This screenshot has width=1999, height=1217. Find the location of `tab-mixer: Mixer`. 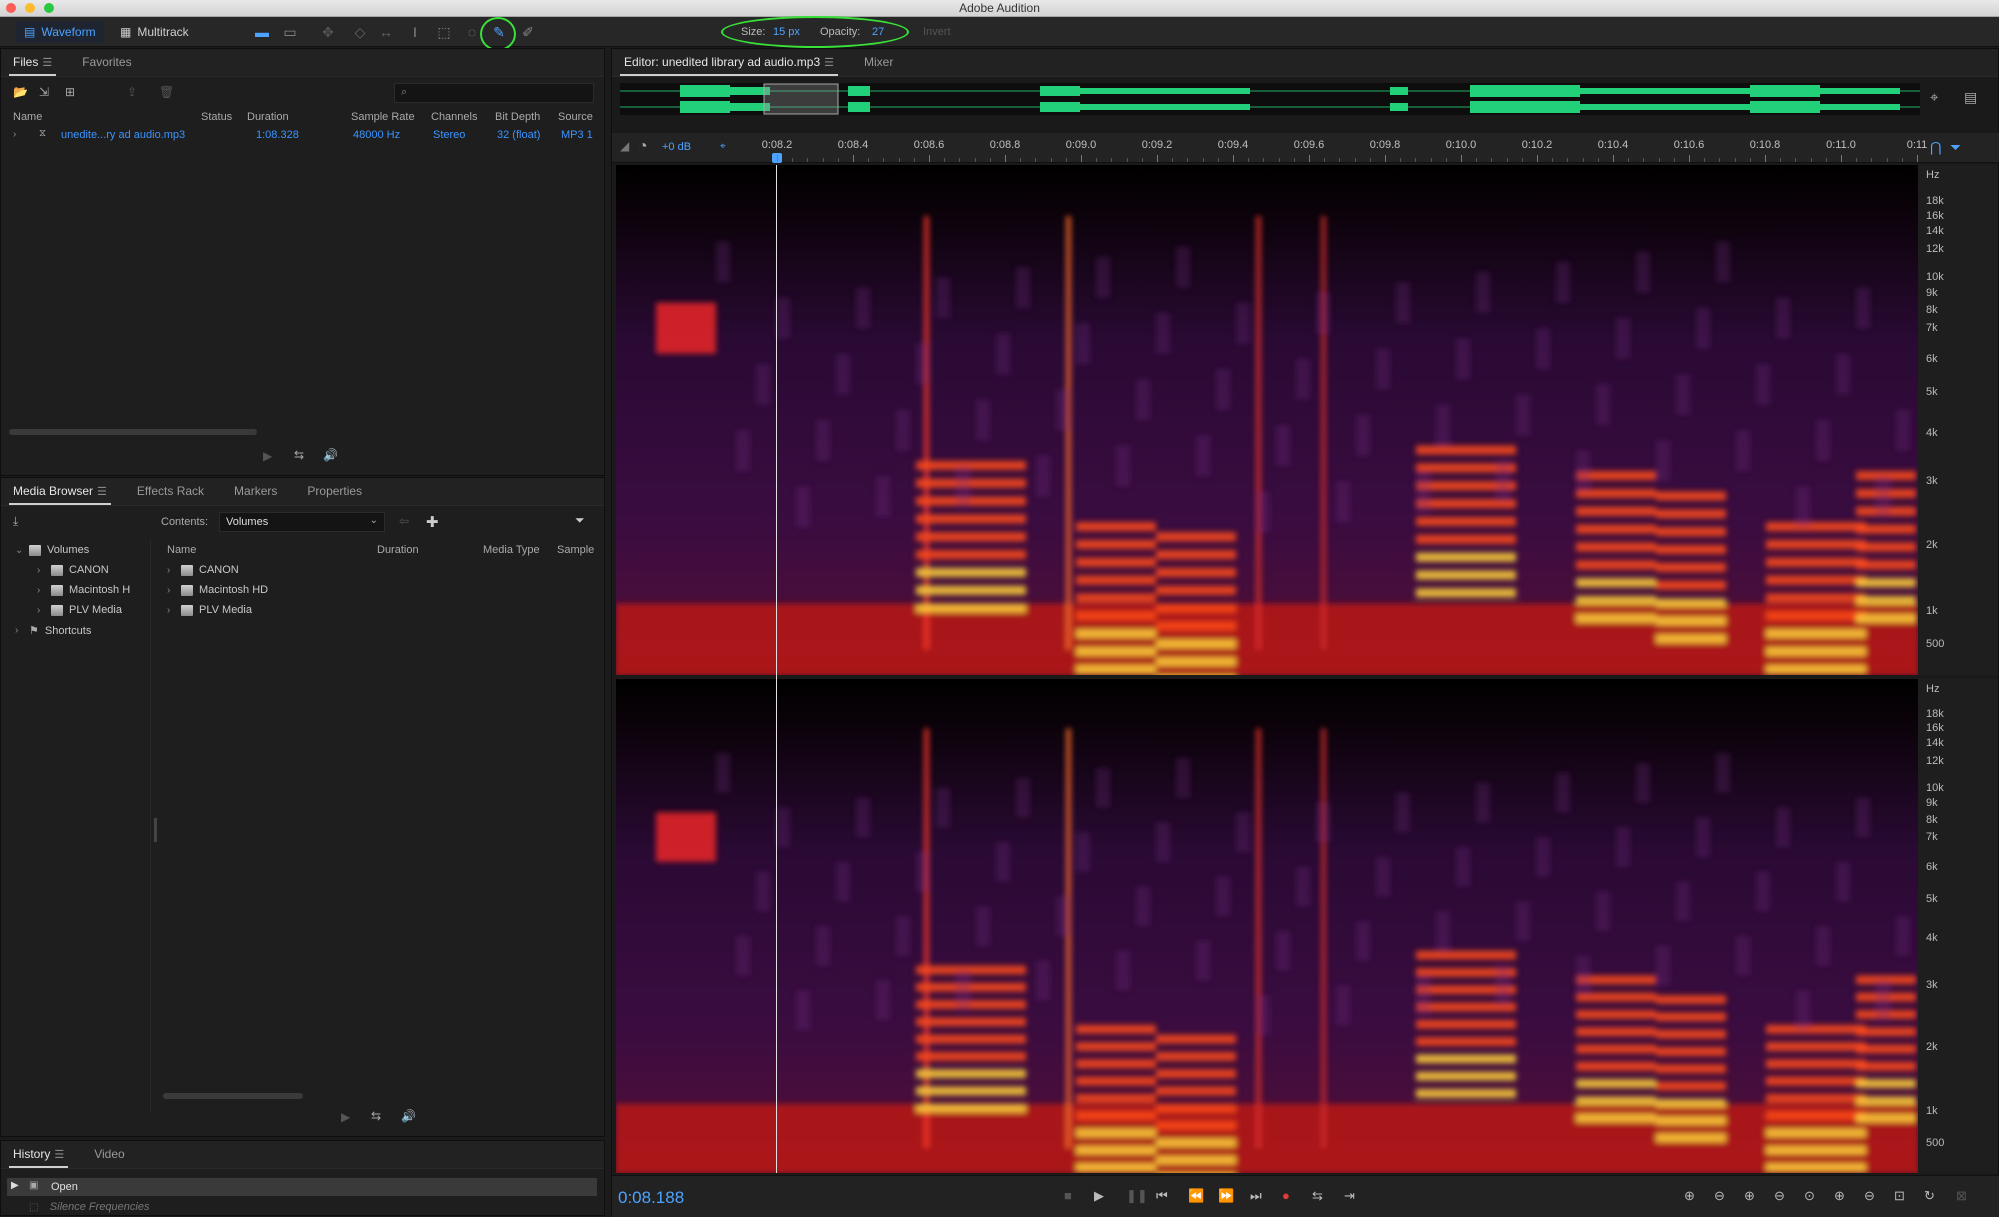

tab-mixer: Mixer is located at coordinates (878, 65).